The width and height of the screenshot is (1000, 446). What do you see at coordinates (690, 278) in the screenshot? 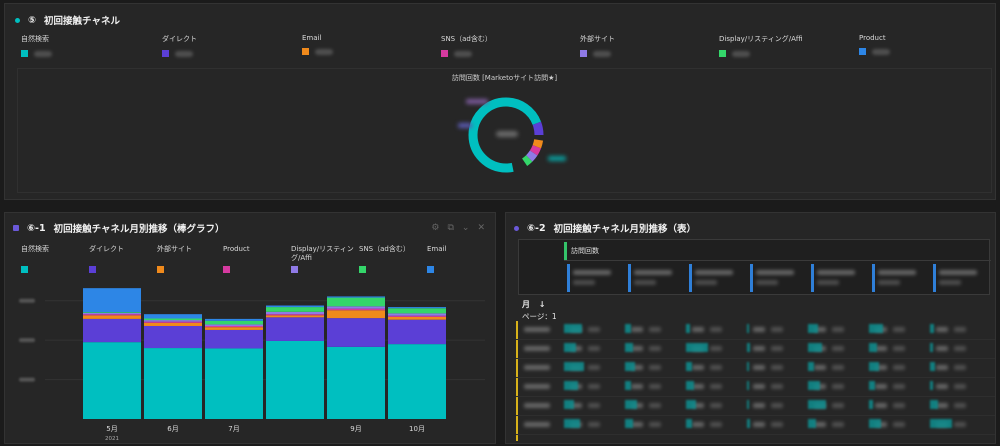
I see `column-header-bar` at bounding box center [690, 278].